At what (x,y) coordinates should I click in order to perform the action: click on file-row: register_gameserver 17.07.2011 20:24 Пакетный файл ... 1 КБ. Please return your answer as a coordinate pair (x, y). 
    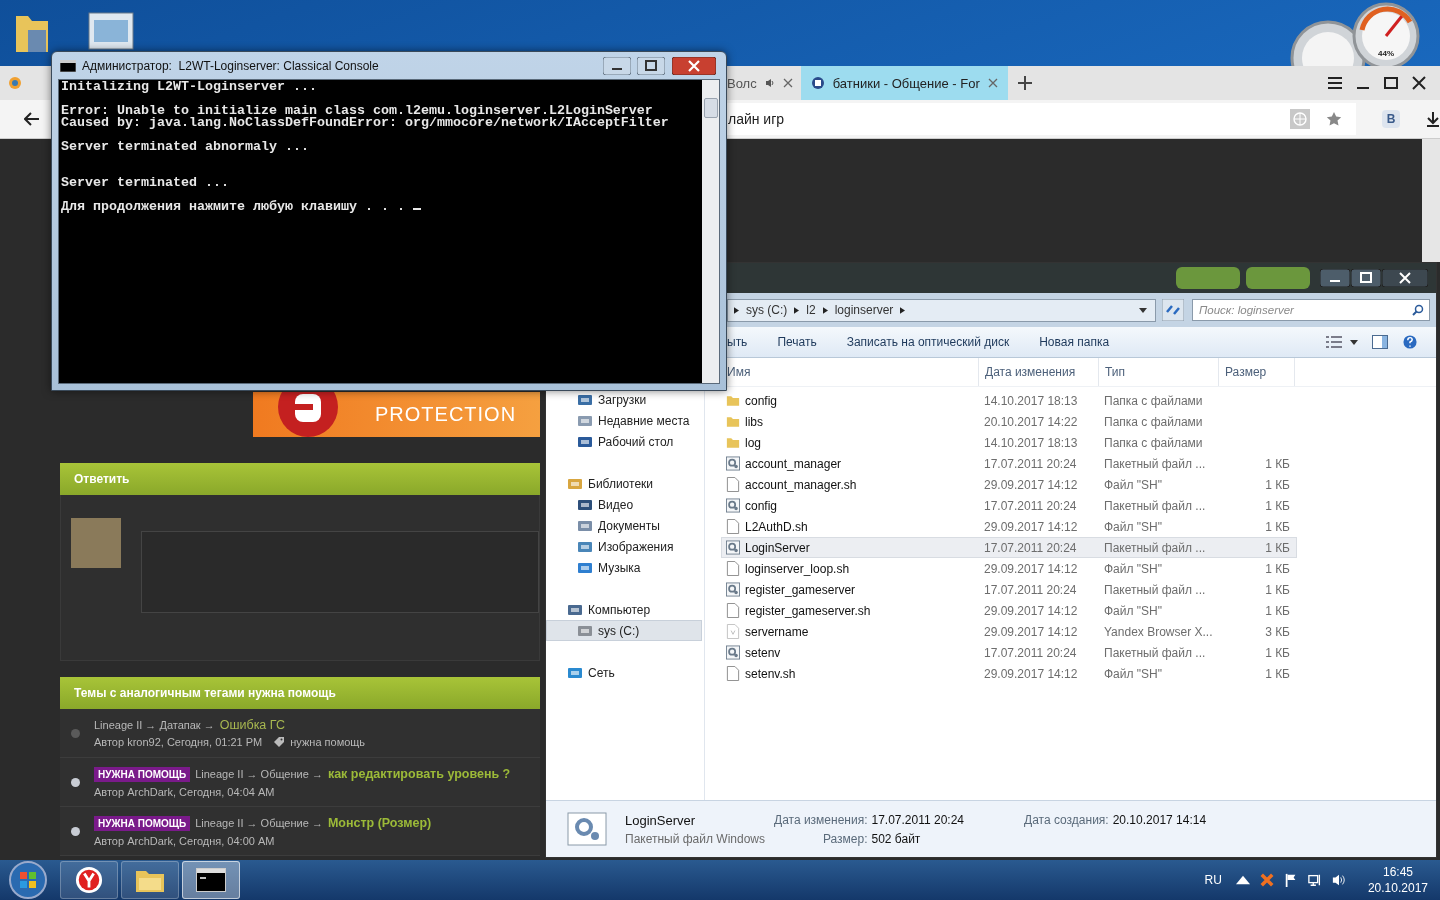
    Looking at the image, I should click on (1009, 589).